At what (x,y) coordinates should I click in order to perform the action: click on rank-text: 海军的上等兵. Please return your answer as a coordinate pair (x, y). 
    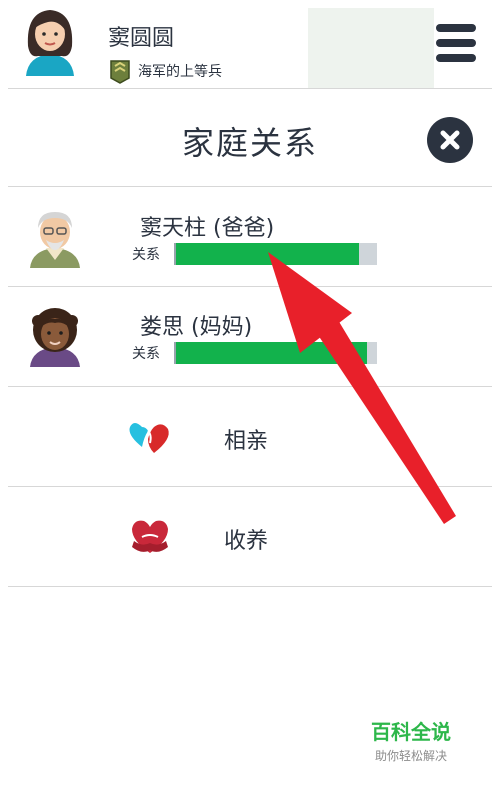
    Looking at the image, I should click on (180, 72).